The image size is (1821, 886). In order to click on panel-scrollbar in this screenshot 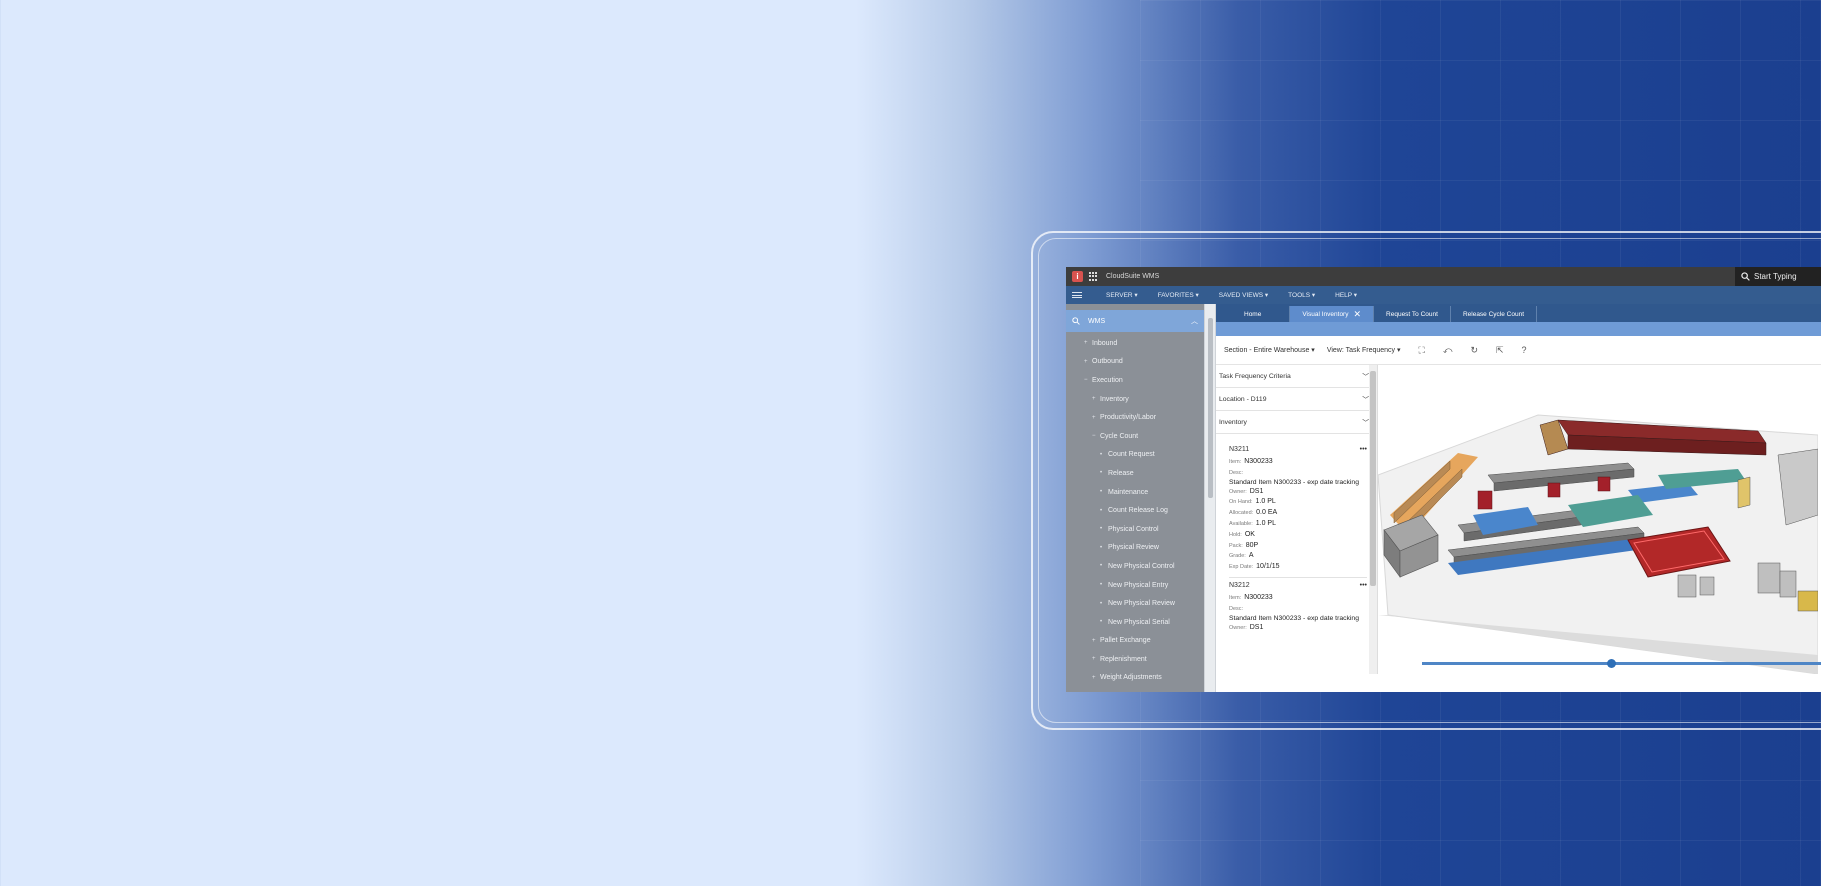, I will do `click(1373, 519)`.